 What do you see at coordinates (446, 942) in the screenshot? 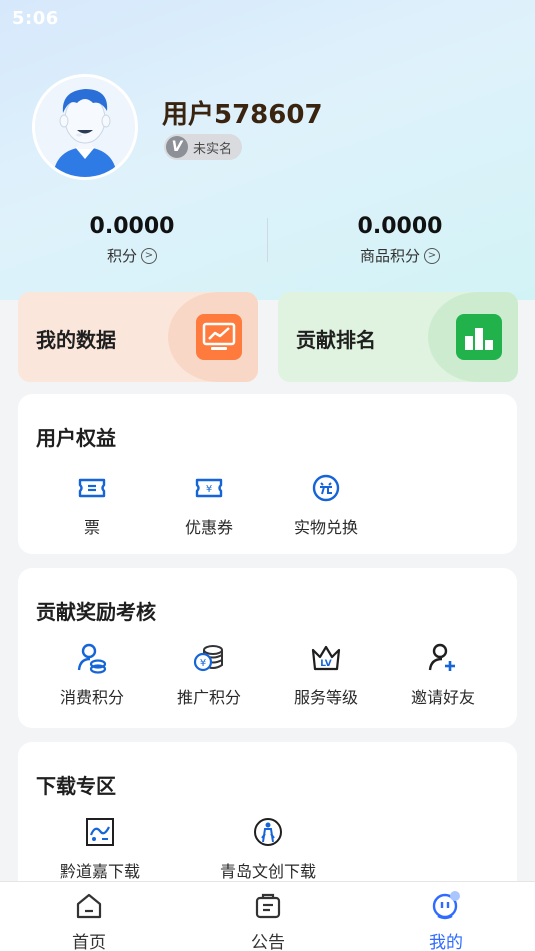
I see `tab-profile-label: 我的` at bounding box center [446, 942].